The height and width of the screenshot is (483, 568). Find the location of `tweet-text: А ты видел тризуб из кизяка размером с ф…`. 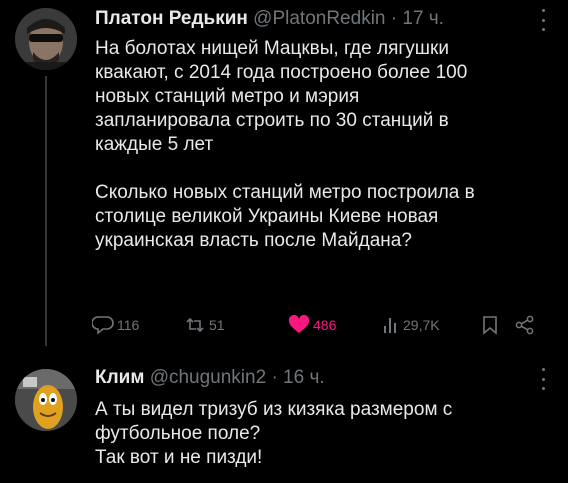

tweet-text: А ты видел тризуб из кизяка размером с ф… is located at coordinates (320, 434).